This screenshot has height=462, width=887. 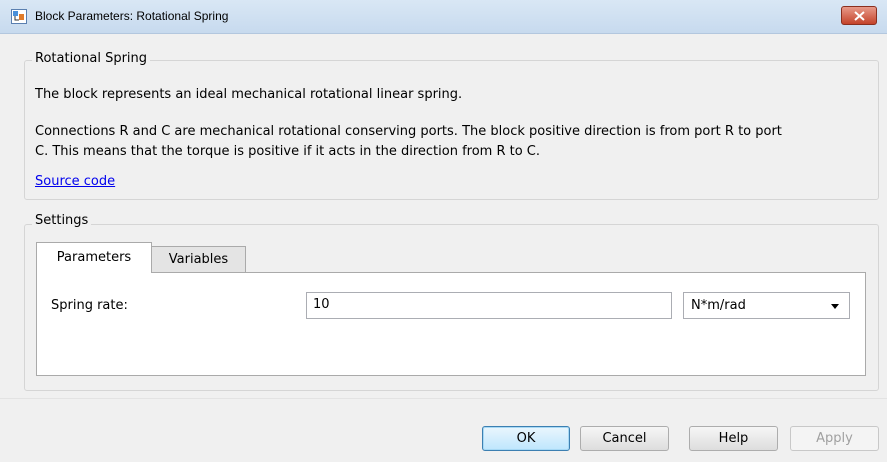 I want to click on ok-button: OK, so click(x=526, y=438).